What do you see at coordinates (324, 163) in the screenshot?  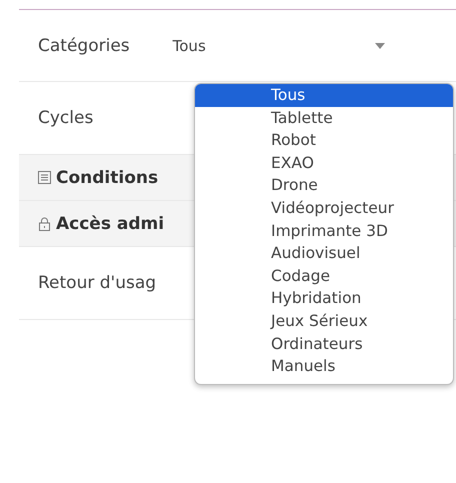 I see `dropdown-option: EXAO` at bounding box center [324, 163].